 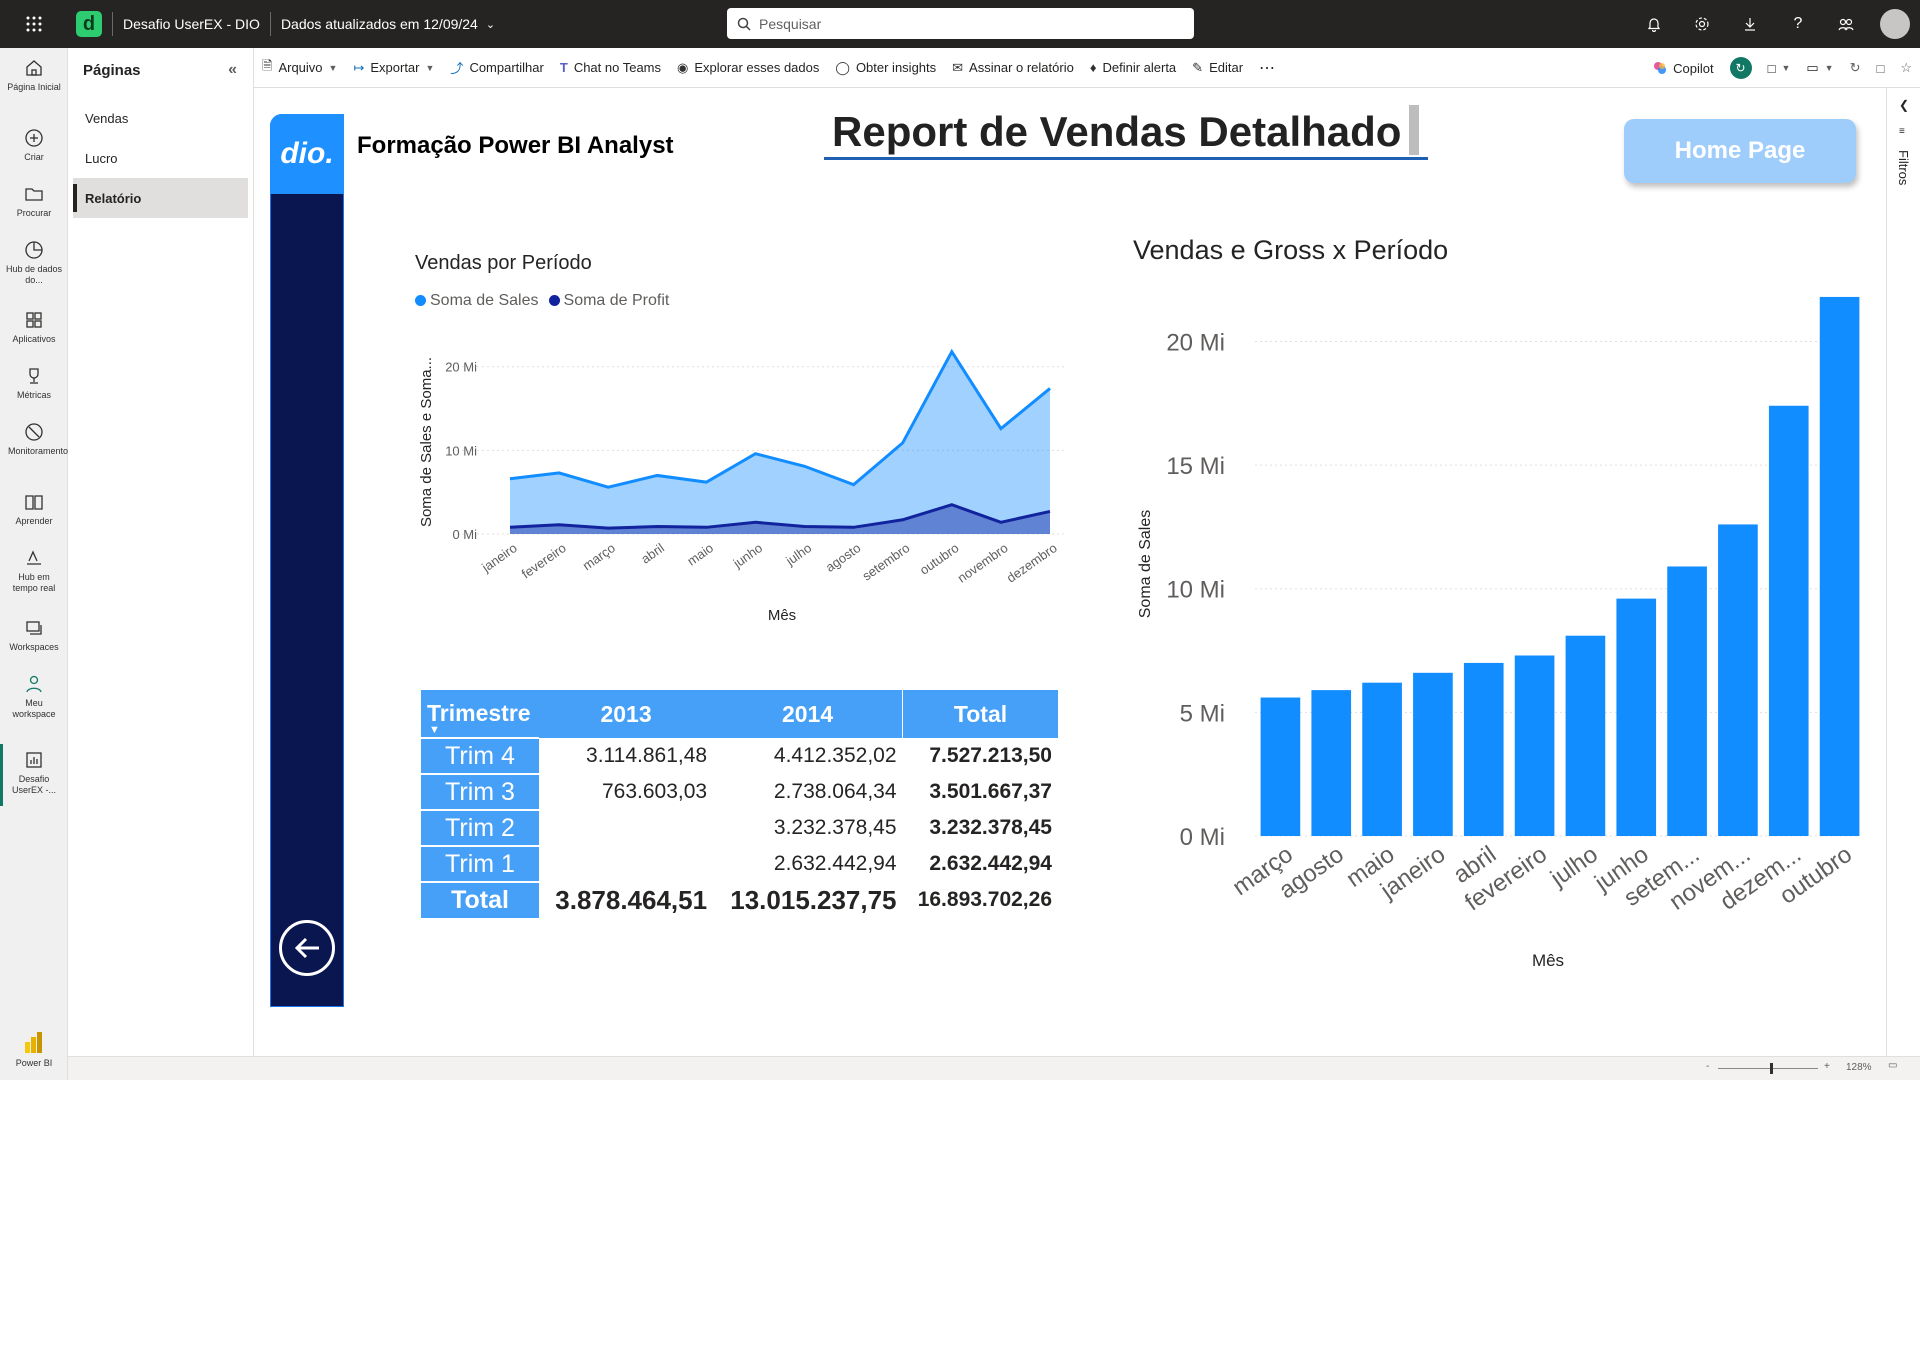 I want to click on chart1-legend: Soma de Sales Soma de Profit, so click(x=542, y=301).